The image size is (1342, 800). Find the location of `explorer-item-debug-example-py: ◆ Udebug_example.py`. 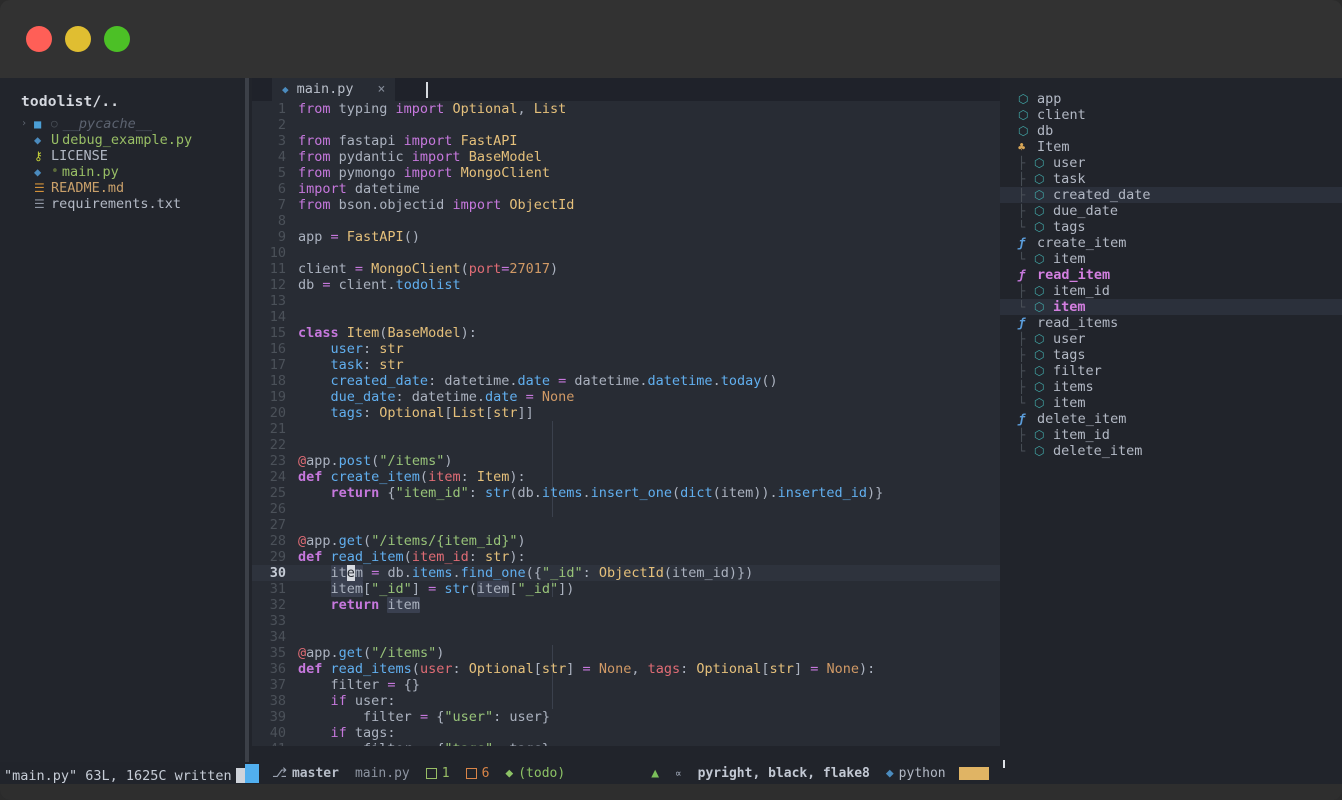

explorer-item-debug-example-py: ◆ Udebug_example.py is located at coordinates (120, 140).